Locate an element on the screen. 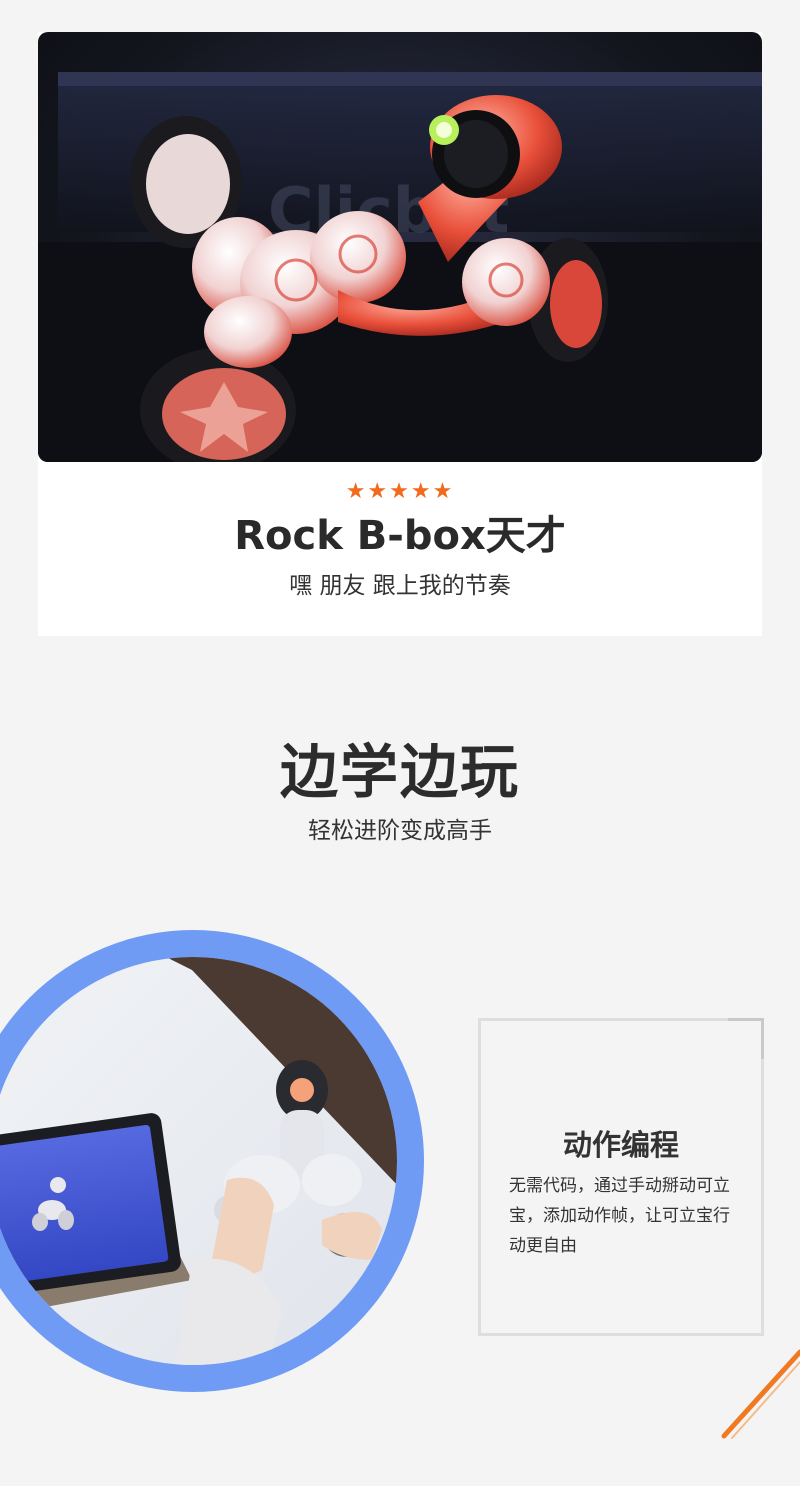 This screenshot has height=1486, width=800. product-subtitle: 嘿 朋友 跟上我的节奏 is located at coordinates (400, 586).